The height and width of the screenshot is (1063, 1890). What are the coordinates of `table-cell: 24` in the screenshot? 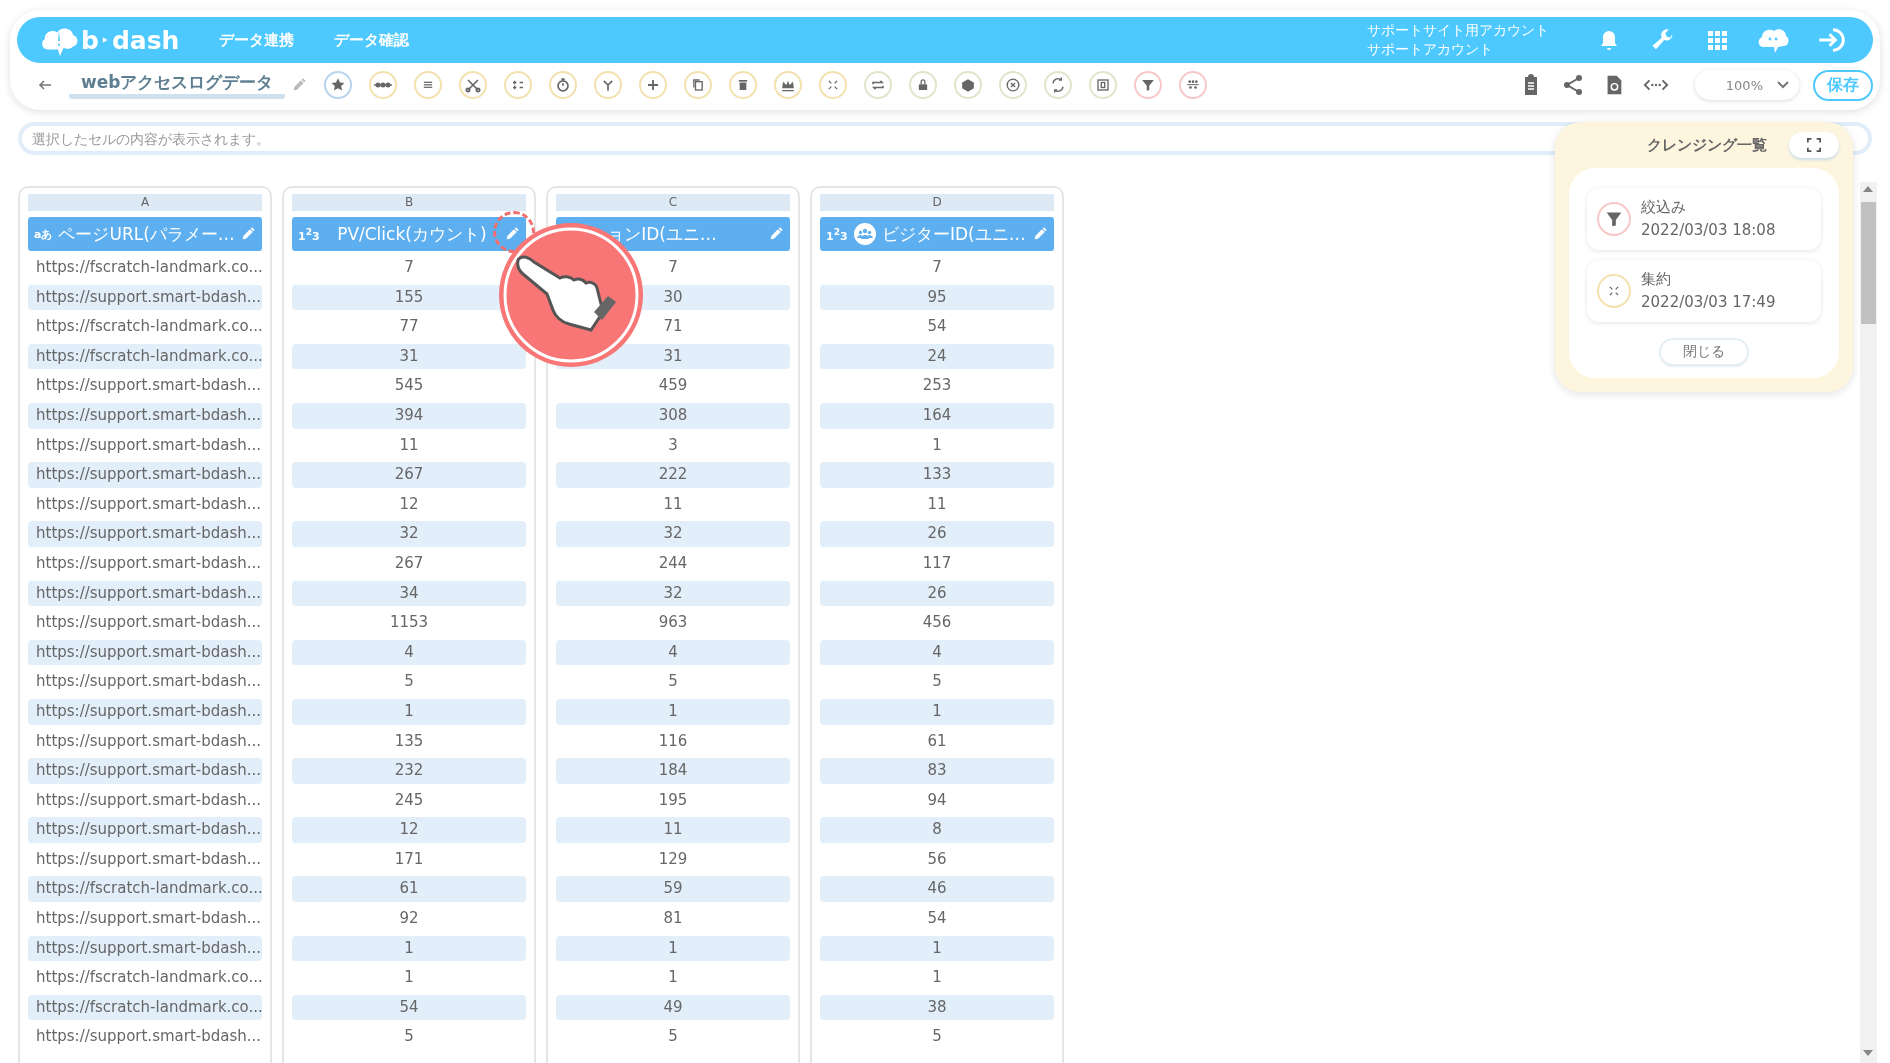 It's located at (937, 356).